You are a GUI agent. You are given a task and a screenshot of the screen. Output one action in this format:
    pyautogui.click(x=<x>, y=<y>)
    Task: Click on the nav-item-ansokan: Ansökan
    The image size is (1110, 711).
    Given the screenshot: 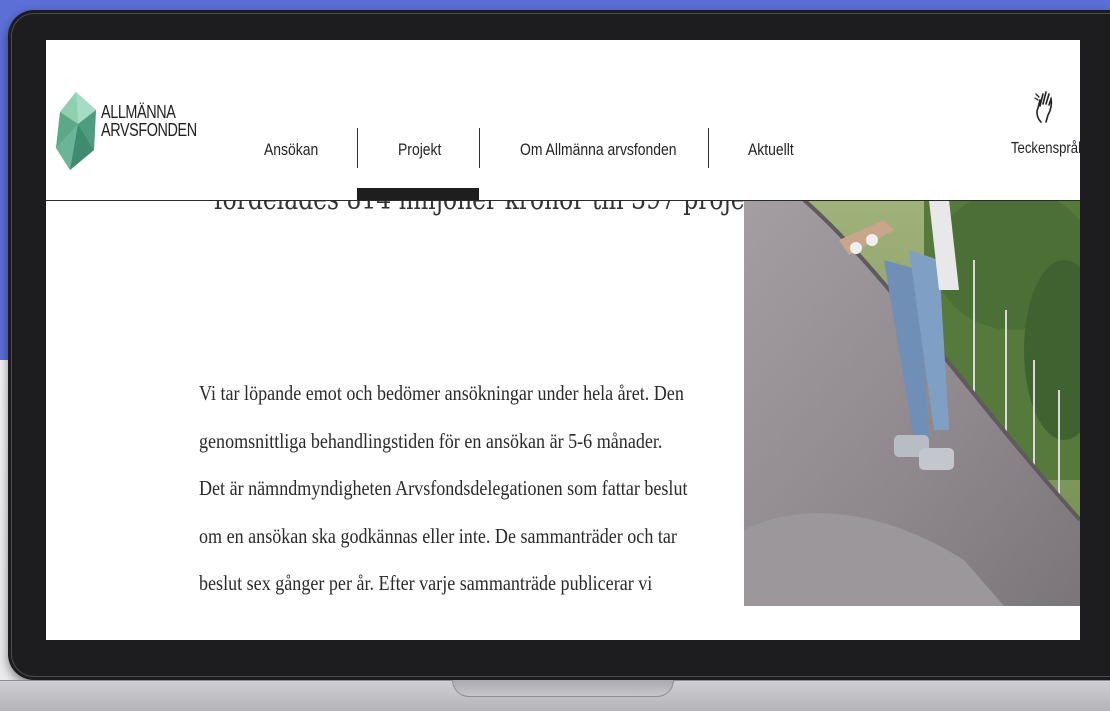 What is the action you would take?
    pyautogui.click(x=291, y=150)
    